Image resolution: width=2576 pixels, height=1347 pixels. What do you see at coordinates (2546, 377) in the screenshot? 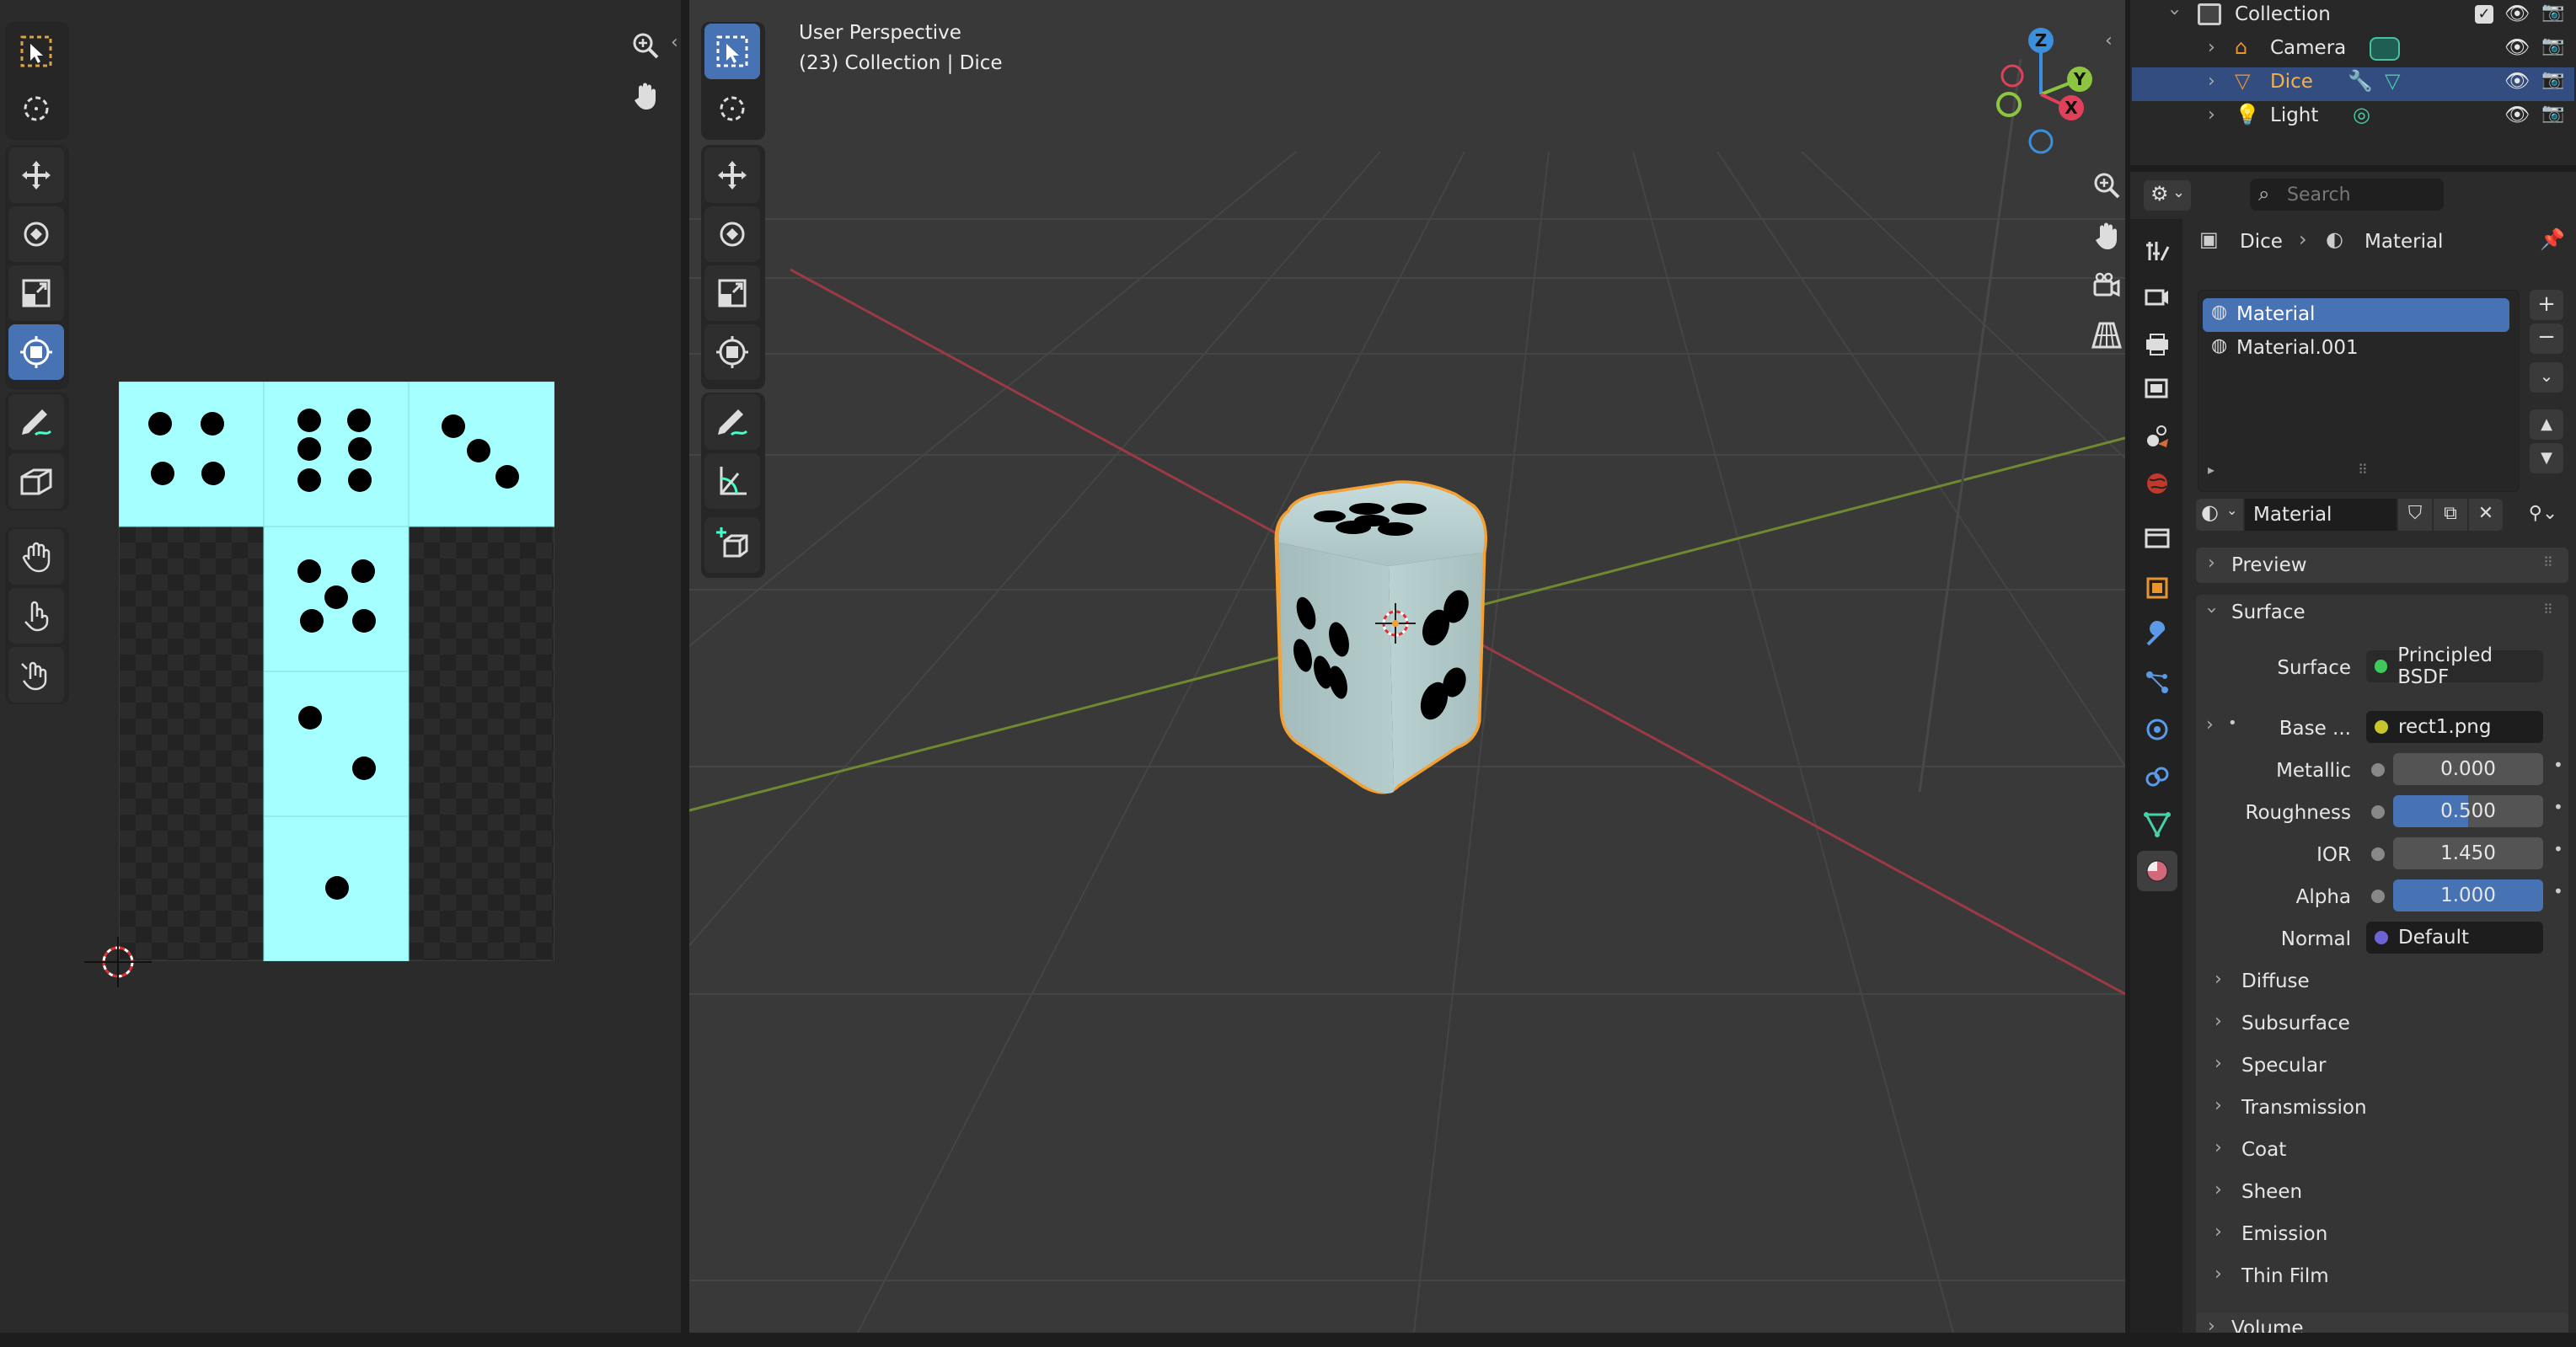
I see `slot-specials-button: ⌄` at bounding box center [2546, 377].